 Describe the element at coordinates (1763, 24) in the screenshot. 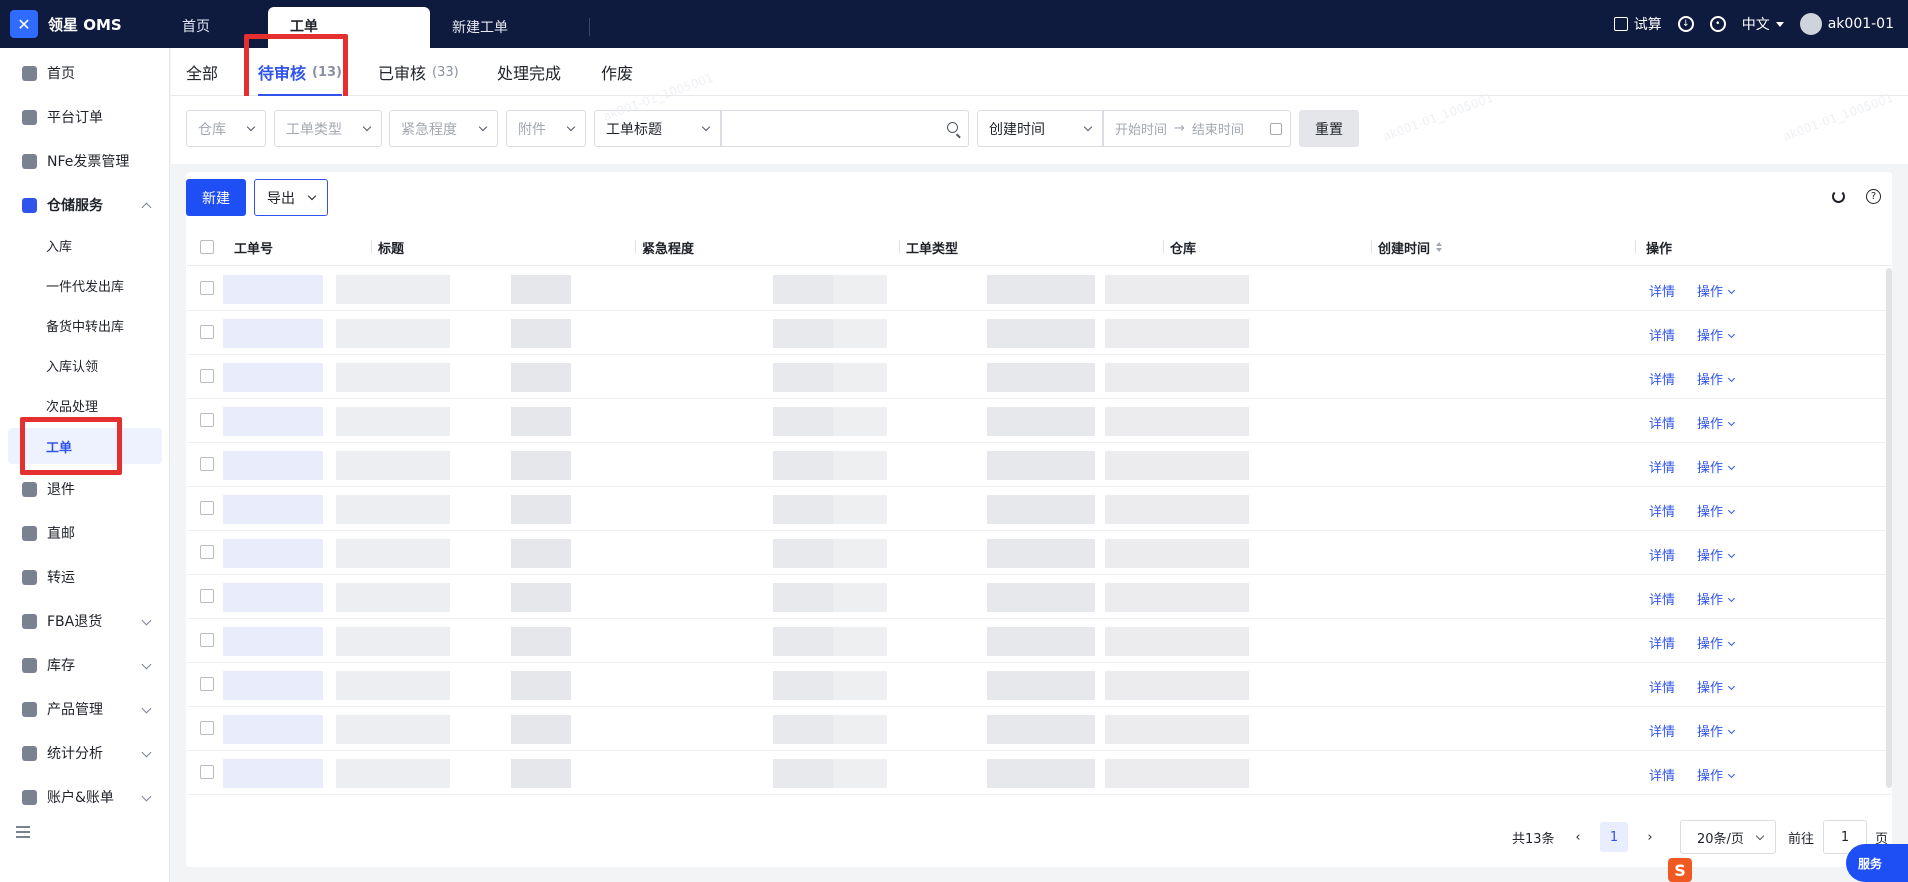

I see `language-selector: 中文` at that location.